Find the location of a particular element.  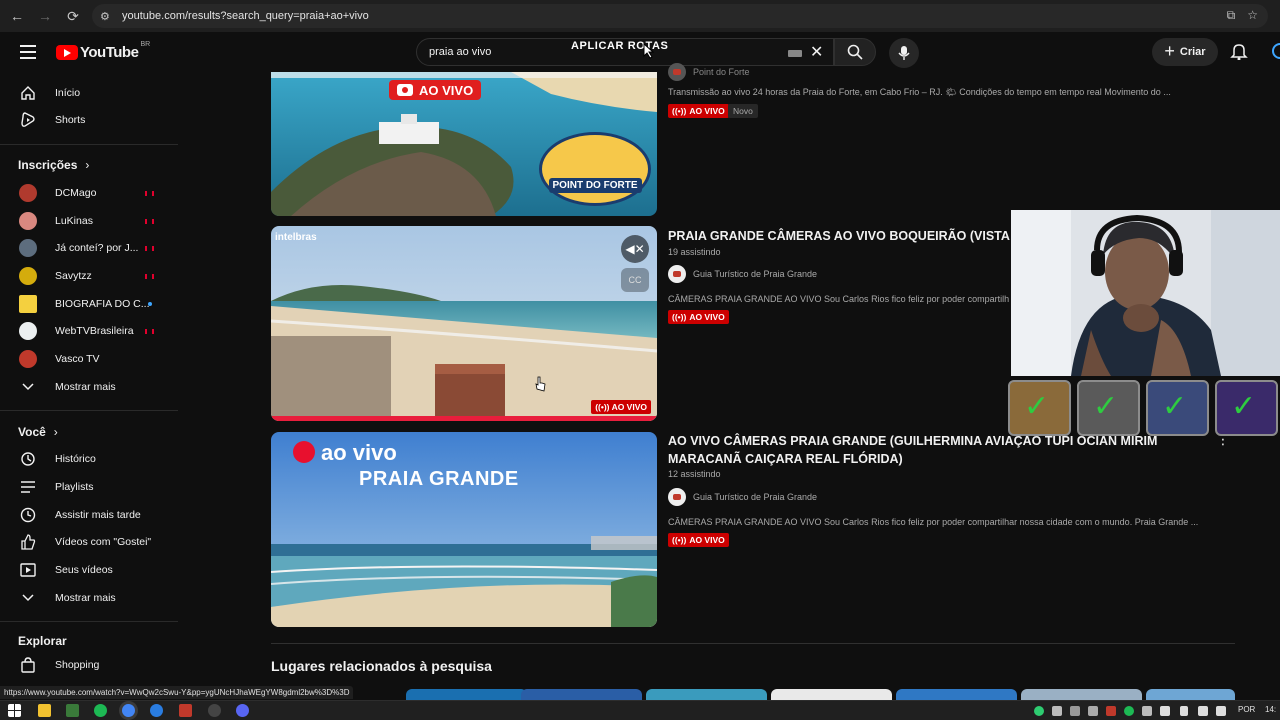

subscription-label: Vasco TV is located at coordinates (77, 359).